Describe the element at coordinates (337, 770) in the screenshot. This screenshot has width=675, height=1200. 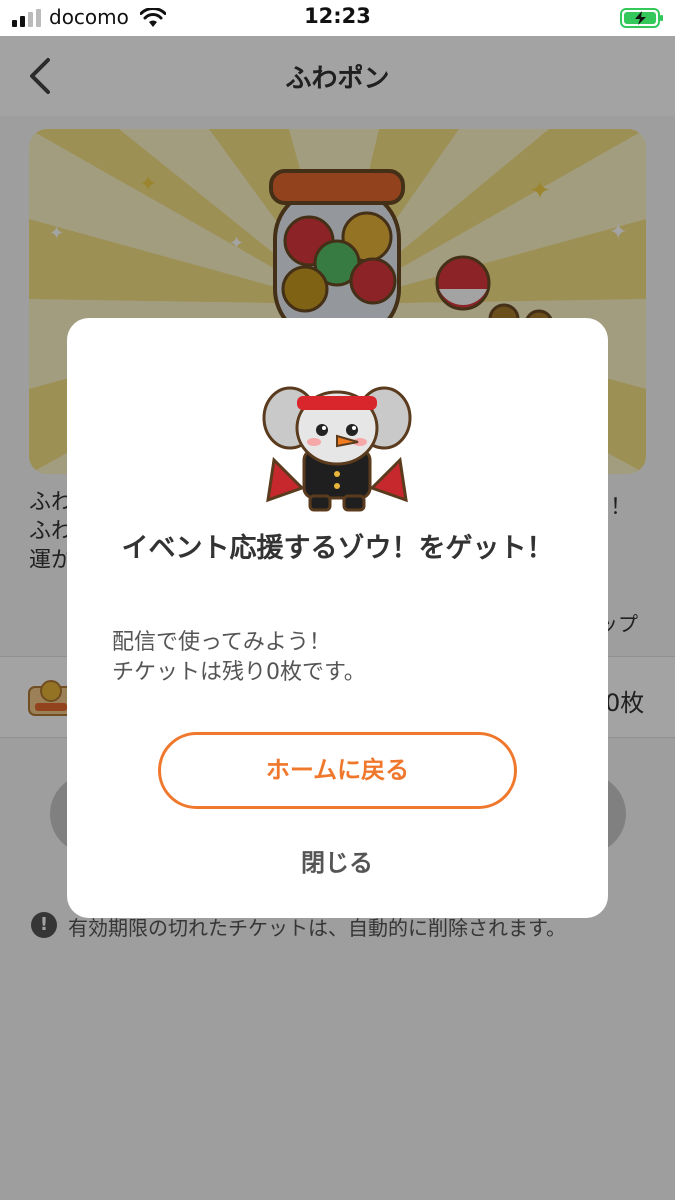
I see `back-to-home-button: ホームに戻る` at that location.